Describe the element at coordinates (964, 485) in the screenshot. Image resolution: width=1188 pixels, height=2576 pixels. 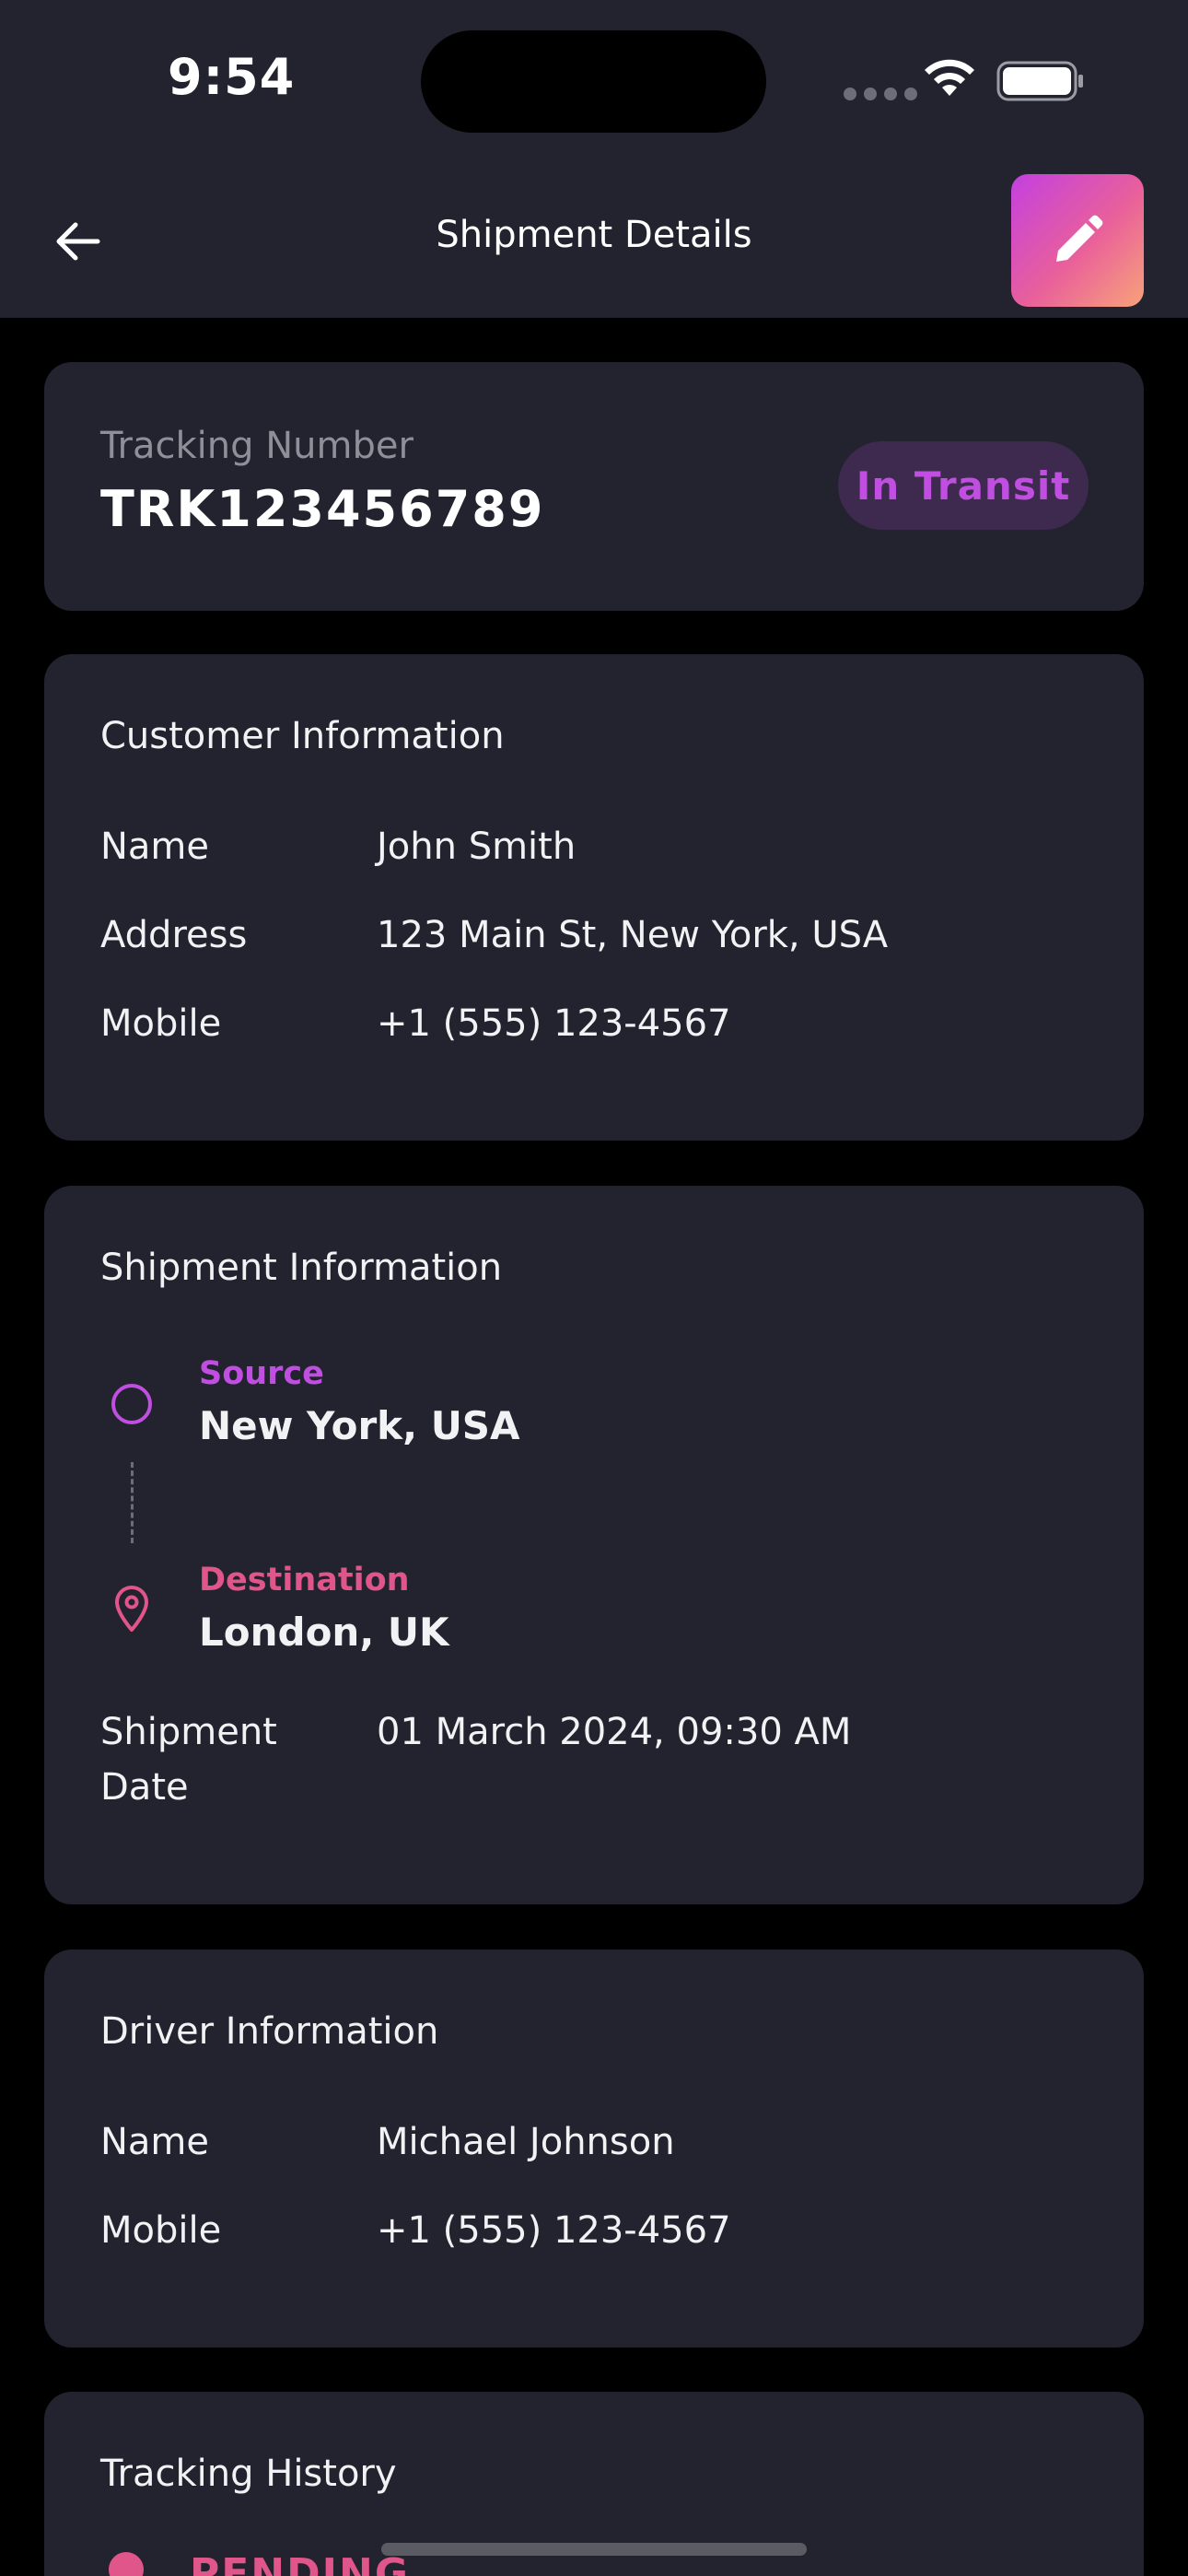
I see `status-badge: In Transit` at that location.